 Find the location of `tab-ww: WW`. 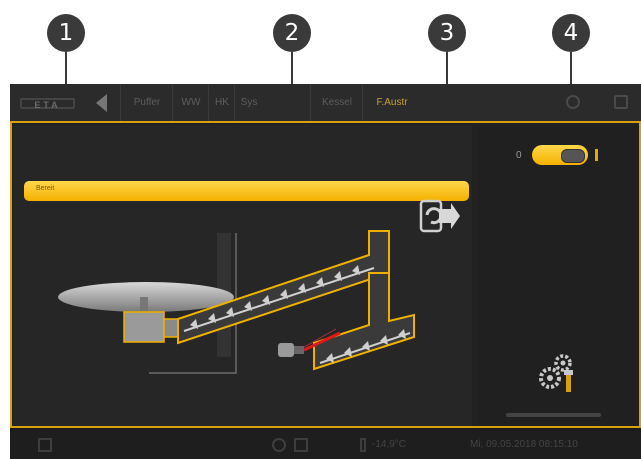

tab-ww: WW is located at coordinates (190, 102).